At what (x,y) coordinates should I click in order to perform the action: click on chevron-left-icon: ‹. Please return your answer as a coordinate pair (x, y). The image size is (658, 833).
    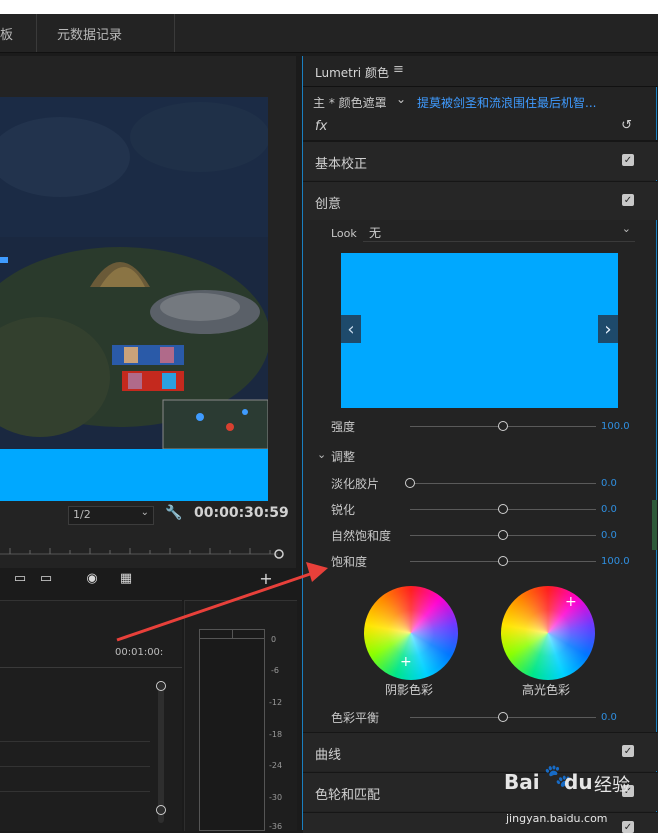
    Looking at the image, I should click on (351, 329).